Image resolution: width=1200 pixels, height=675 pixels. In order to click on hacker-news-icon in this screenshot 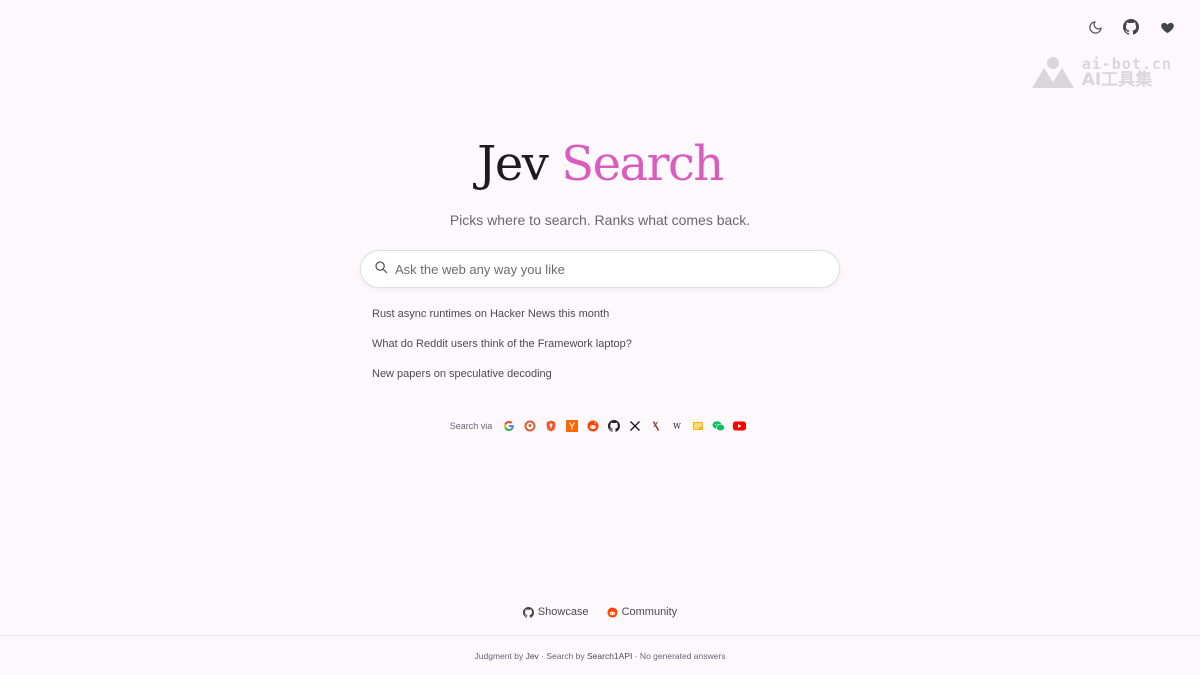, I will do `click(571, 426)`.